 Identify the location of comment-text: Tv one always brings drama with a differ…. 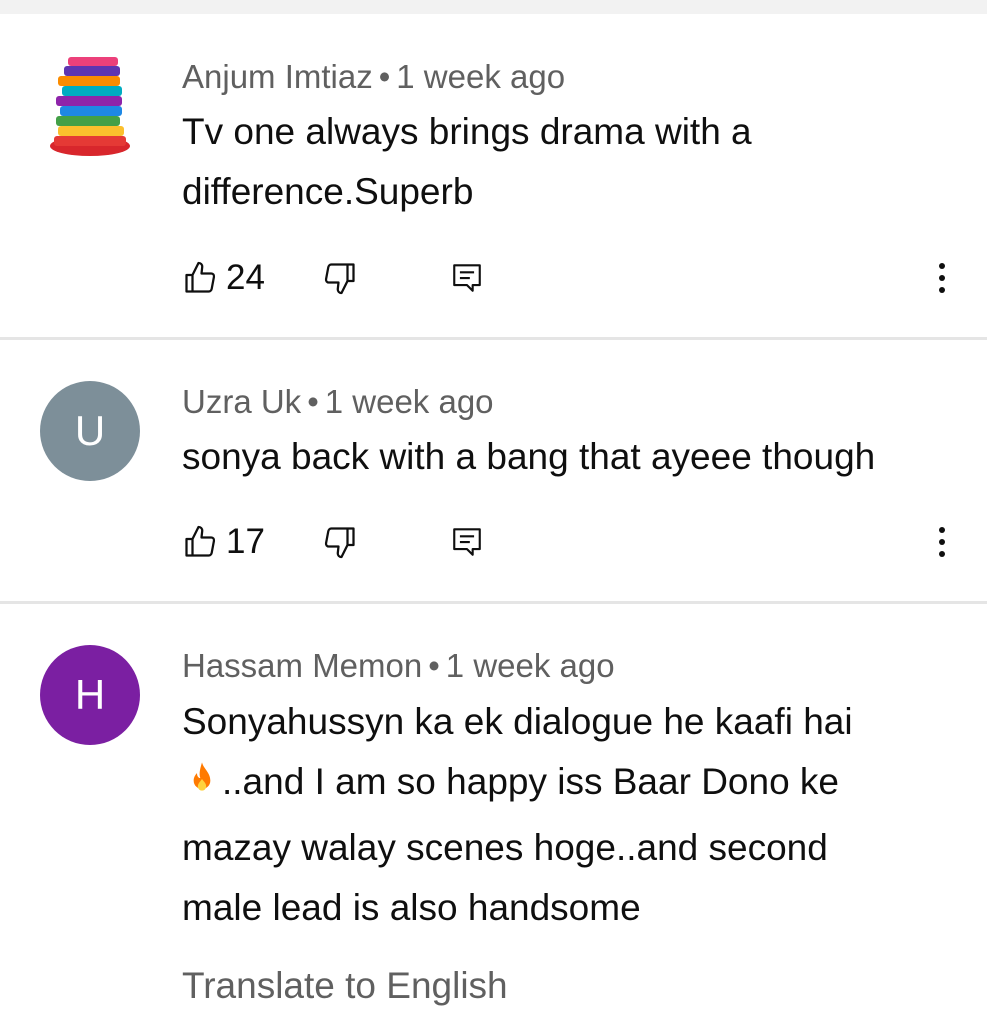
(572, 162).